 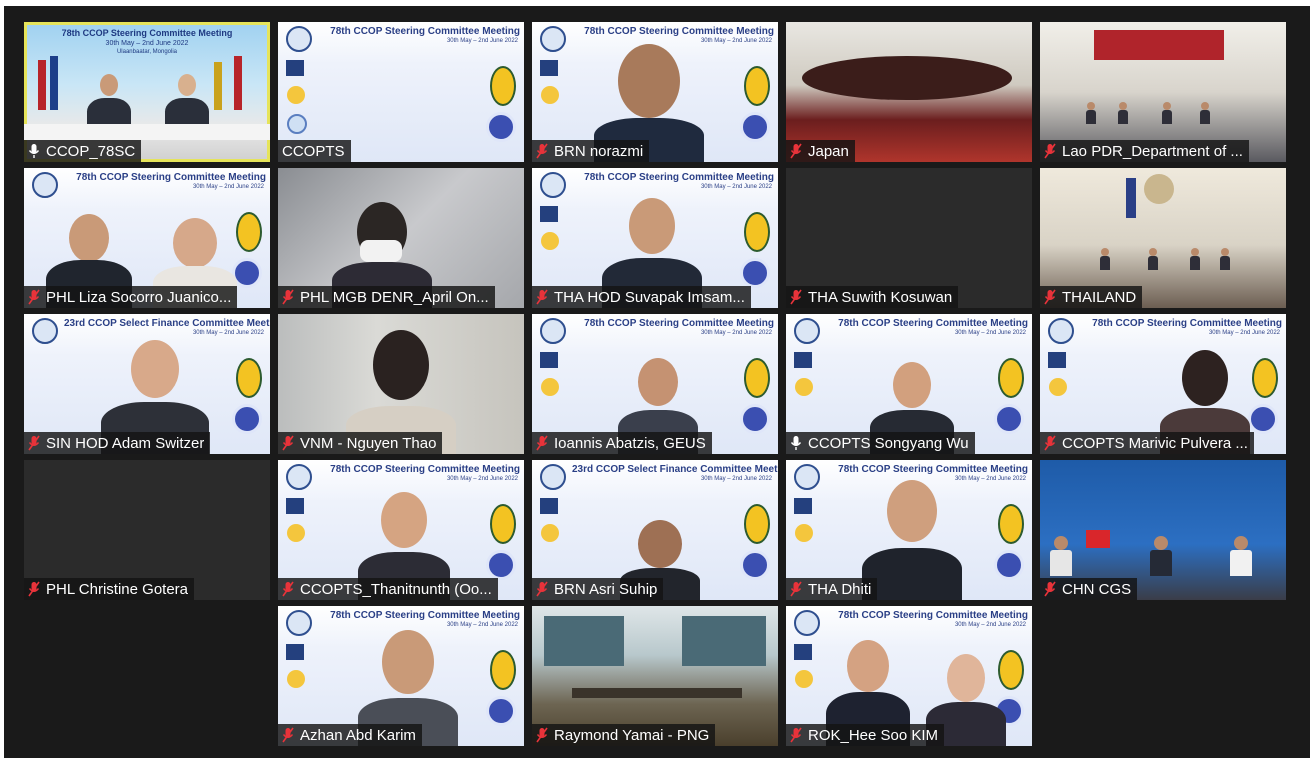 What do you see at coordinates (147, 52) in the screenshot?
I see `main-banner-location: Ulaanbaatar, Mongolia` at bounding box center [147, 52].